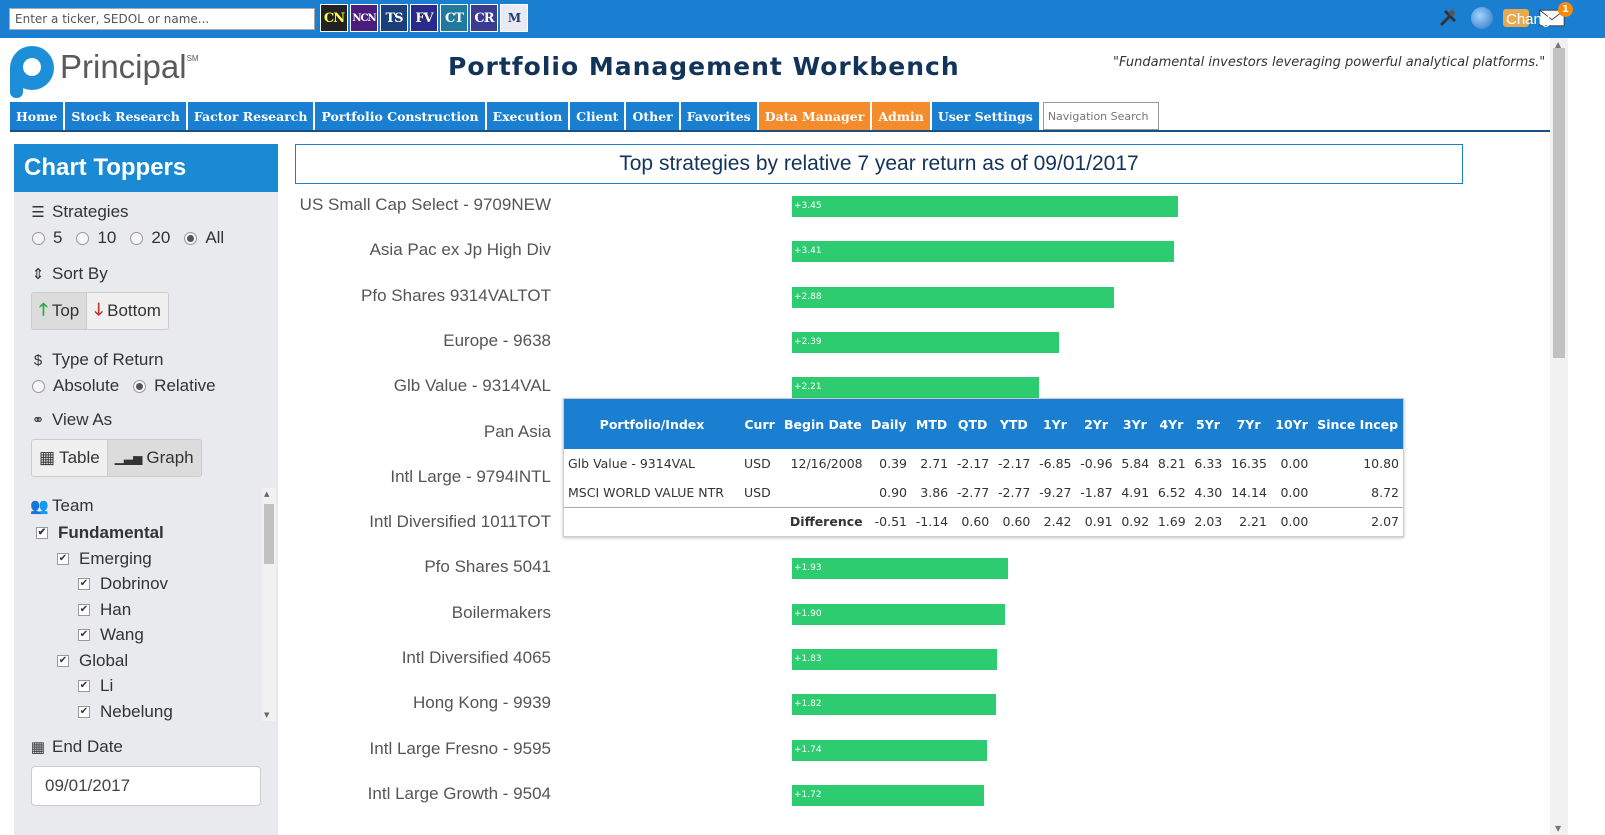 This screenshot has width=1605, height=835. I want to click on strategy-label: Pan Asia, so click(423, 432).